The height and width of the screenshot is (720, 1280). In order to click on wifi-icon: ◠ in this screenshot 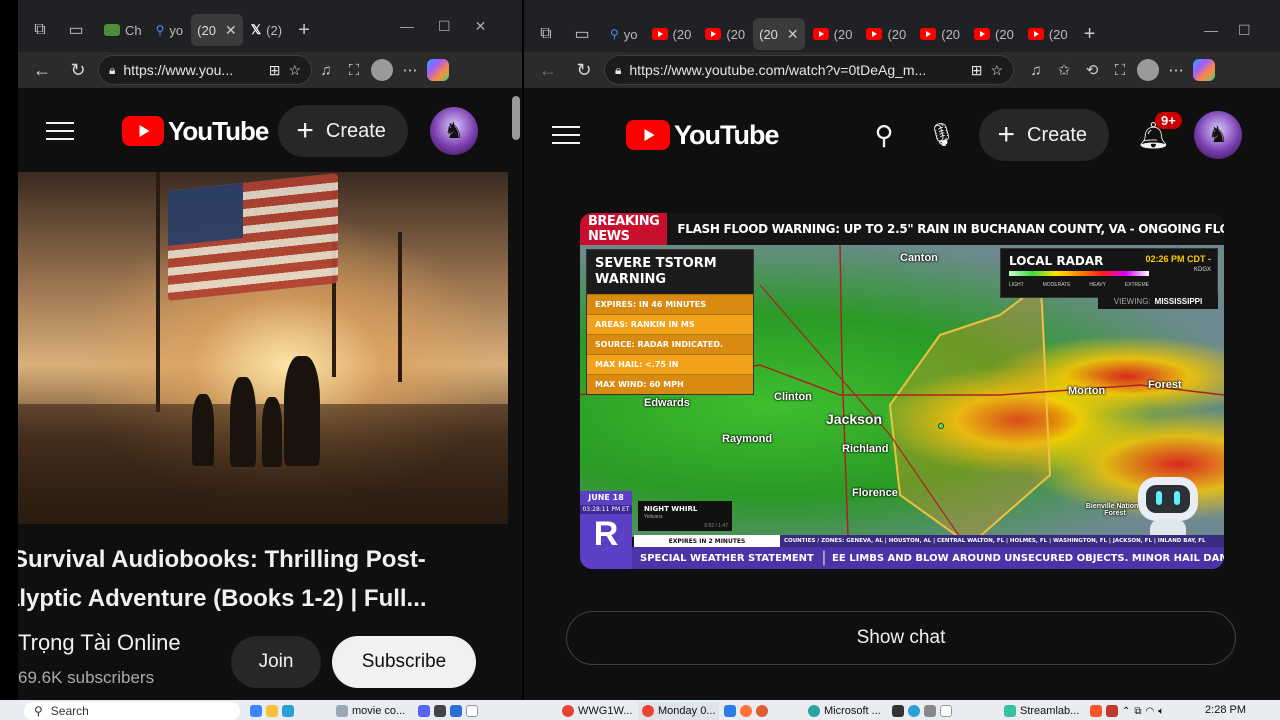, I will do `click(1150, 711)`.